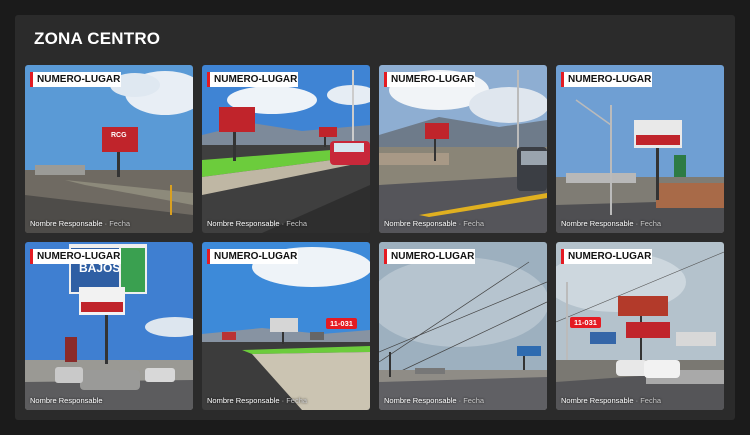  What do you see at coordinates (97, 38) in the screenshot?
I see `zone-title: ZONA CENTRO` at bounding box center [97, 38].